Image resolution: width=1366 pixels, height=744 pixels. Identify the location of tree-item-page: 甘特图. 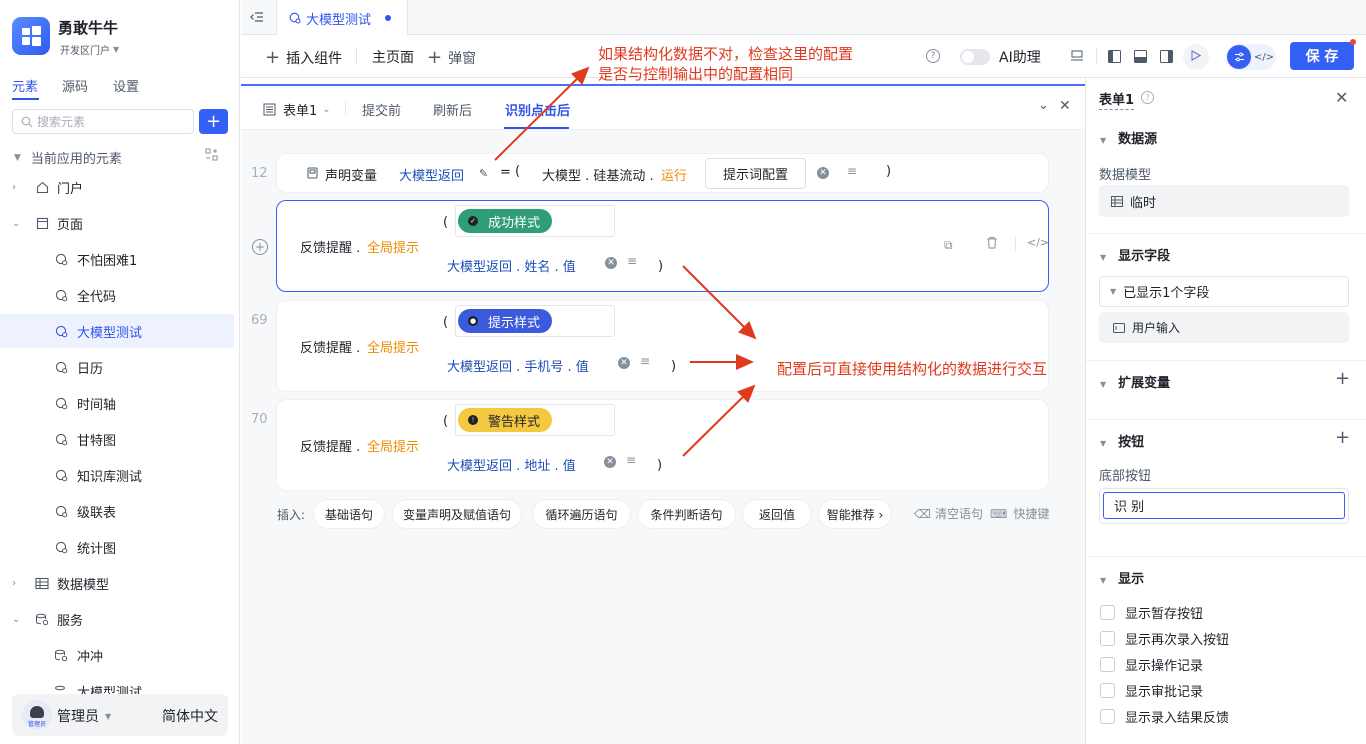
(117, 439).